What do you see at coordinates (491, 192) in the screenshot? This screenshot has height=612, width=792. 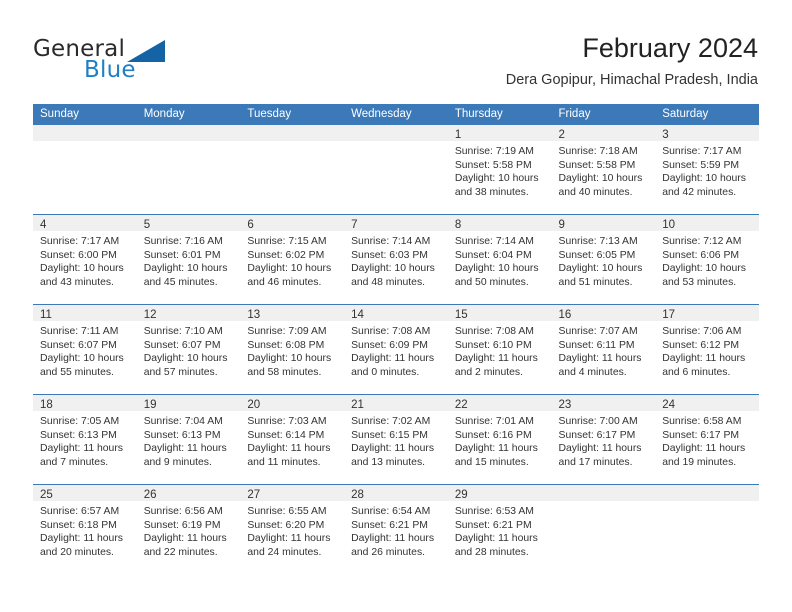 I see `daylight-text-line2: and 38 minutes.` at bounding box center [491, 192].